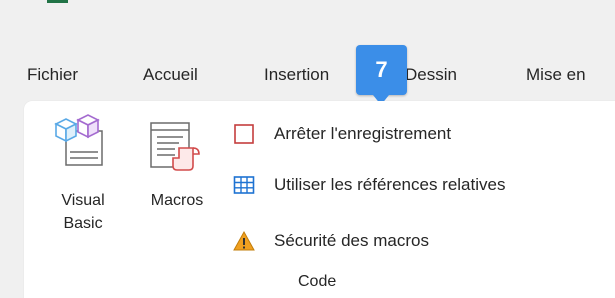 The height and width of the screenshot is (298, 615). Describe the element at coordinates (52, 75) in the screenshot. I see `tab-fichier: Fichier` at that location.